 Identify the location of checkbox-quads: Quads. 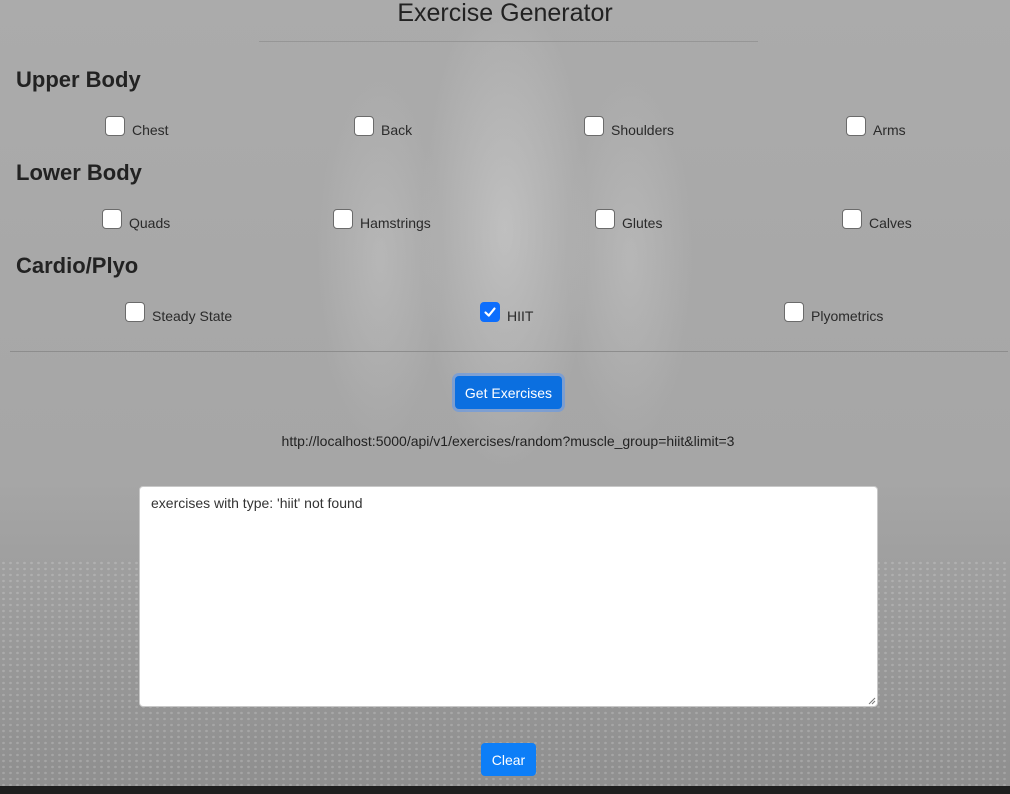
(136, 220).